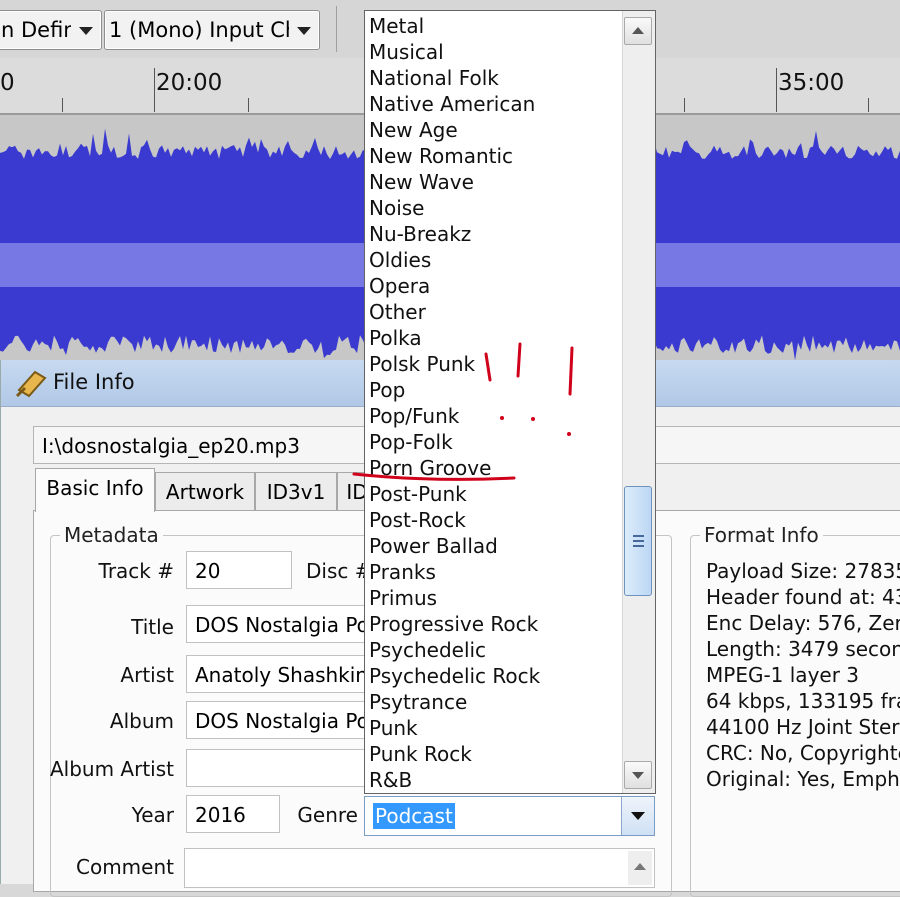  I want to click on genre-option: New Wave, so click(421, 182).